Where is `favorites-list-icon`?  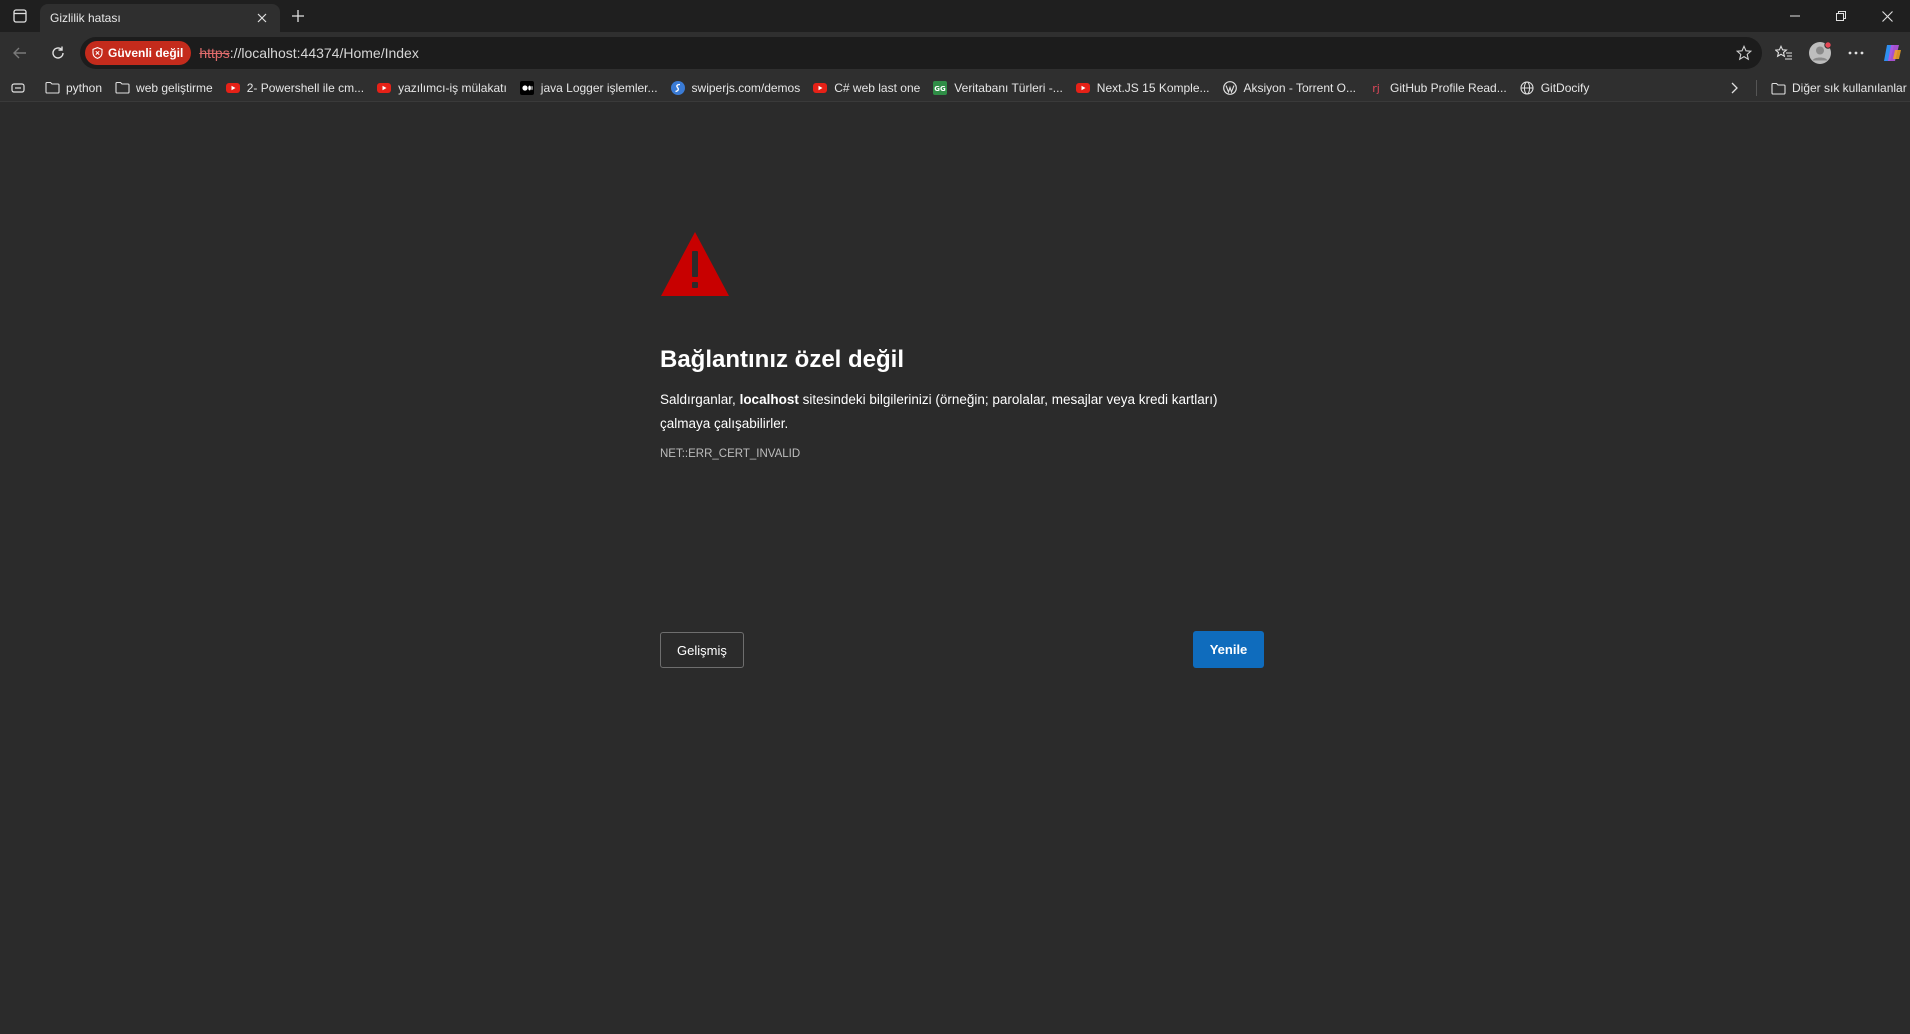
favorites-list-icon is located at coordinates (1783, 52).